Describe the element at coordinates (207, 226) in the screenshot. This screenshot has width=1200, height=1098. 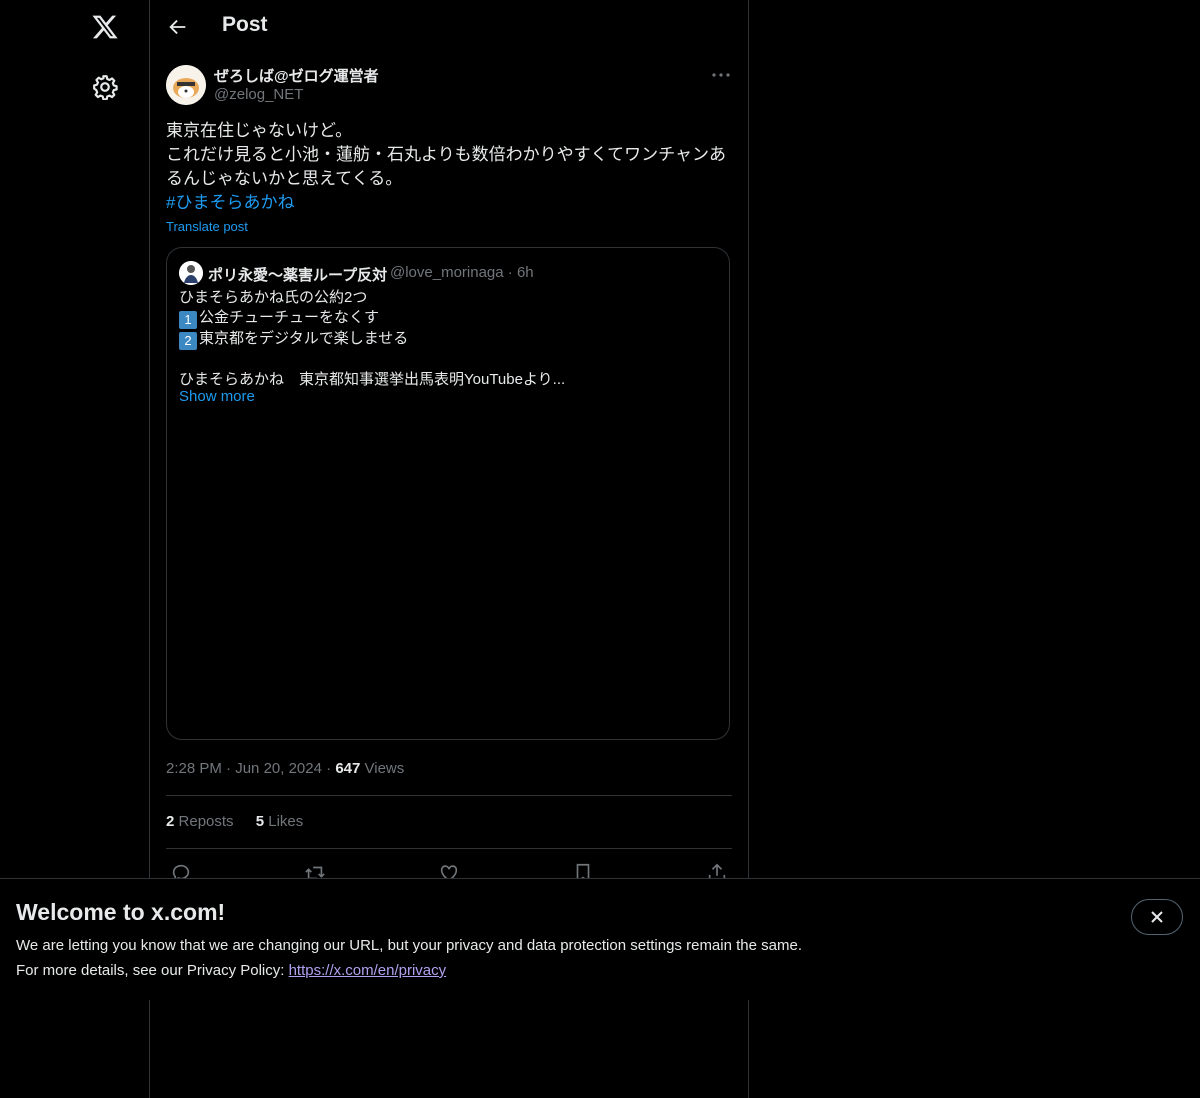
I see `translate-post-link: Translate post` at that location.